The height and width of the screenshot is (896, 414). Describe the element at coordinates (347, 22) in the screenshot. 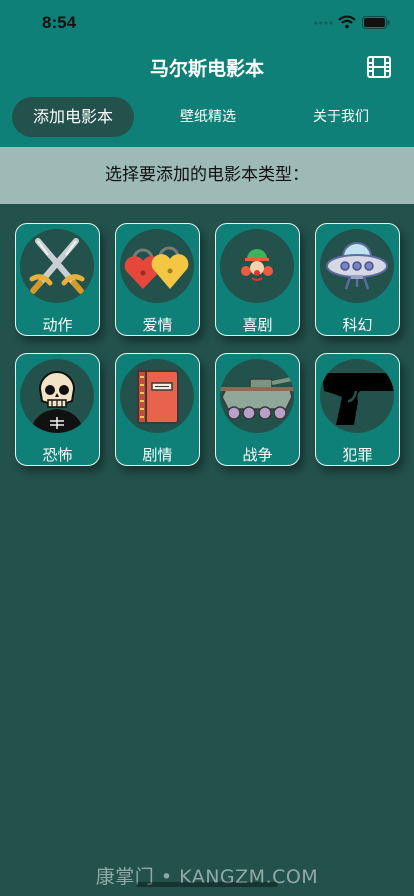

I see `wifi-icon` at that location.